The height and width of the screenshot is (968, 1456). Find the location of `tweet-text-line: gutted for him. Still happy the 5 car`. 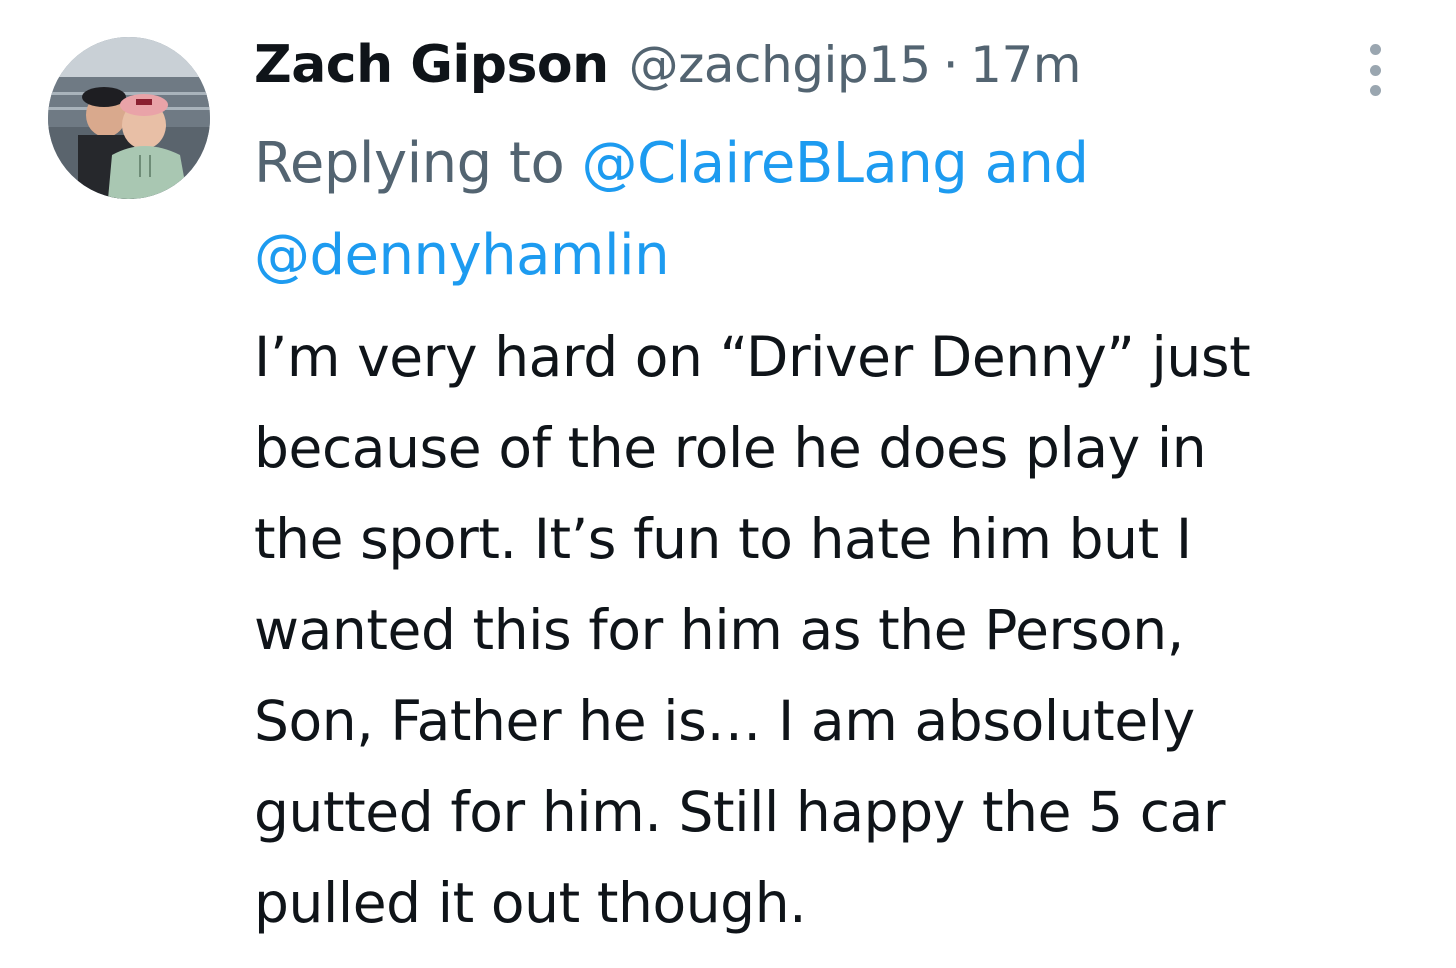

tweet-text-line: gutted for him. Still happy the 5 car is located at coordinates (740, 812).